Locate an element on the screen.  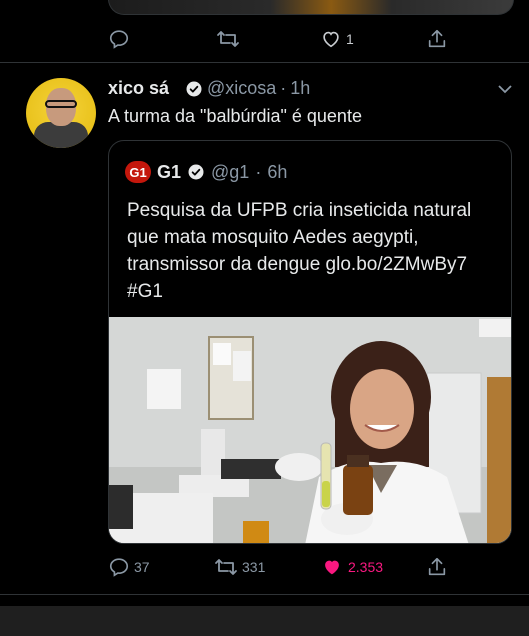
quoted-author-name: G1 is located at coordinates (169, 172).